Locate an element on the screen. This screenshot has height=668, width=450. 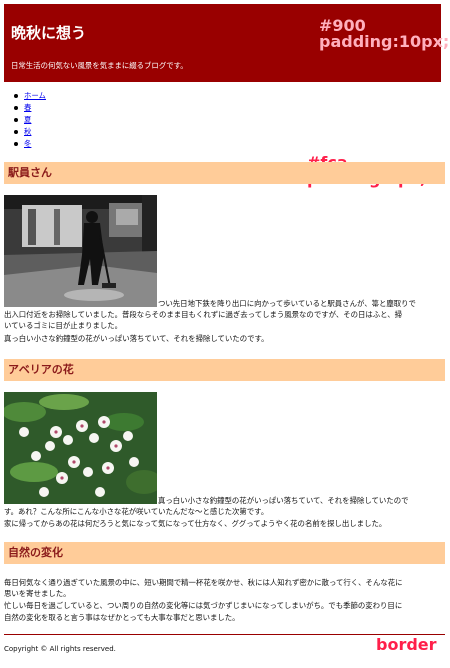
site-description: 日常生活の何気ない風景を気ままに綴るブログです。 is located at coordinates (99, 65).